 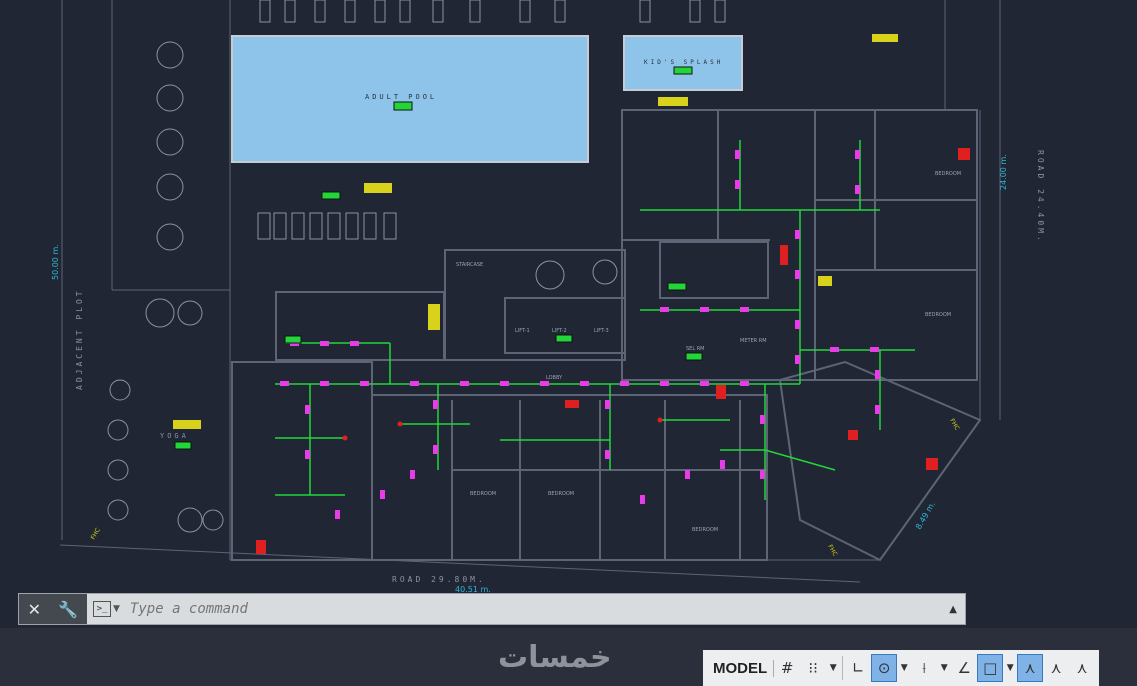 What do you see at coordinates (964, 668) in the screenshot?
I see `osnap-track-icon: ∠` at bounding box center [964, 668].